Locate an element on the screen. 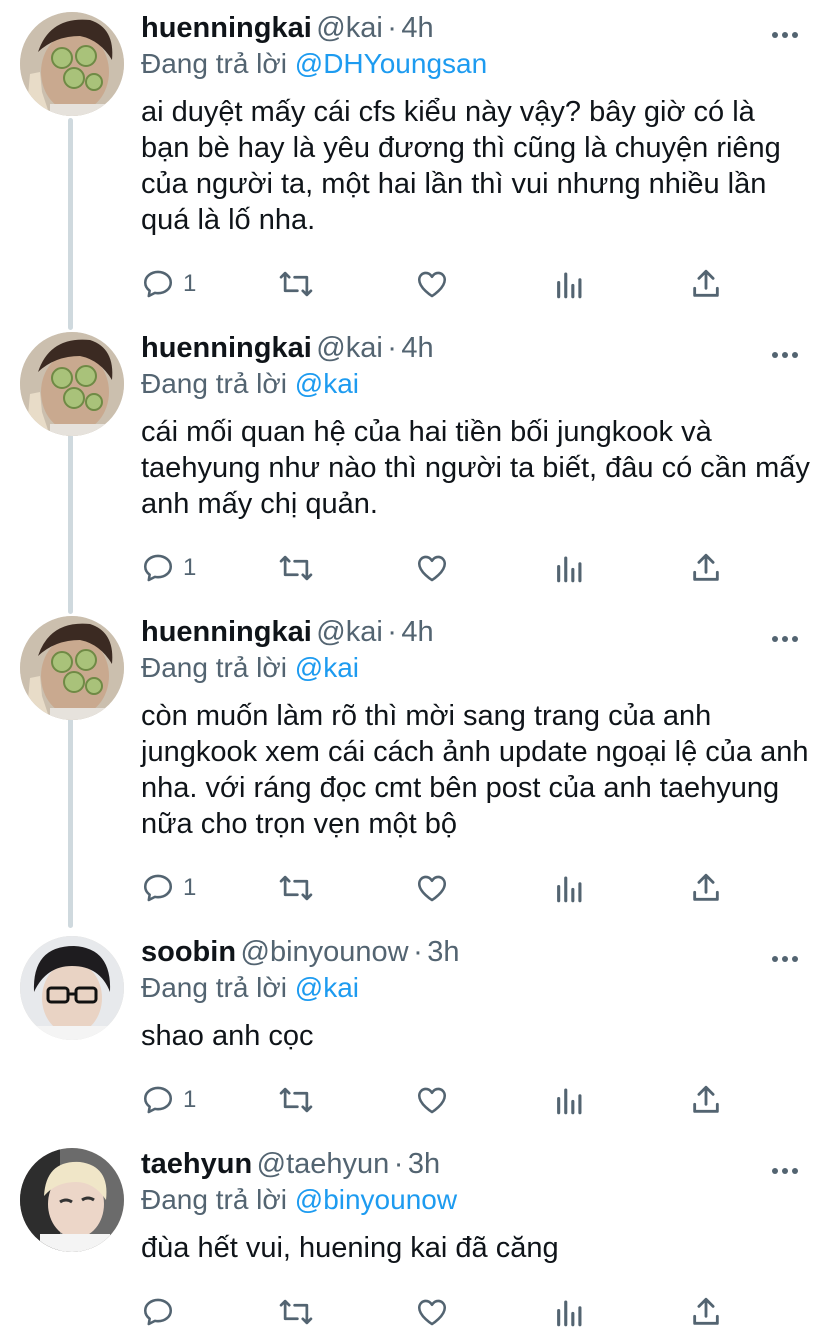 The height and width of the screenshot is (1342, 828). user-handle: @taehyun is located at coordinates (323, 1164).